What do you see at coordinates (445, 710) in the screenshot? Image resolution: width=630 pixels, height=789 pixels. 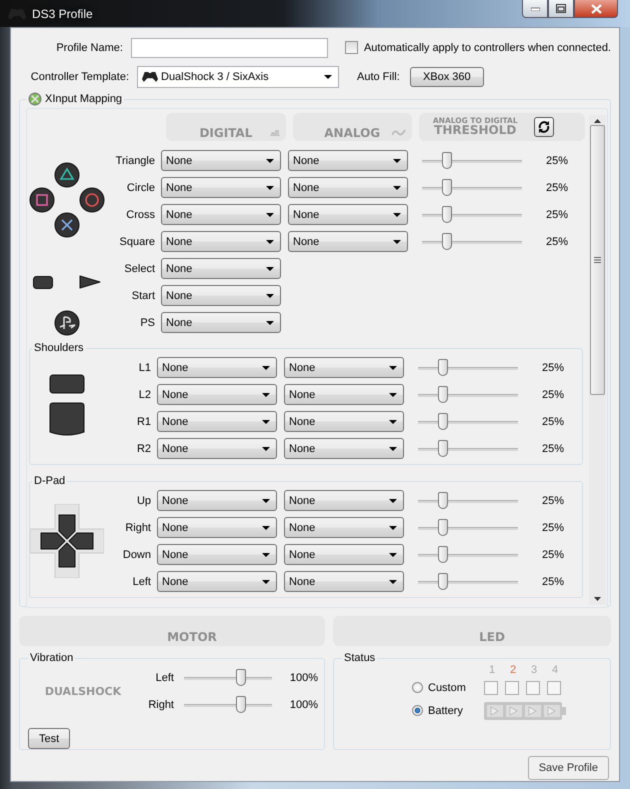 I see `battery-label: Battery` at bounding box center [445, 710].